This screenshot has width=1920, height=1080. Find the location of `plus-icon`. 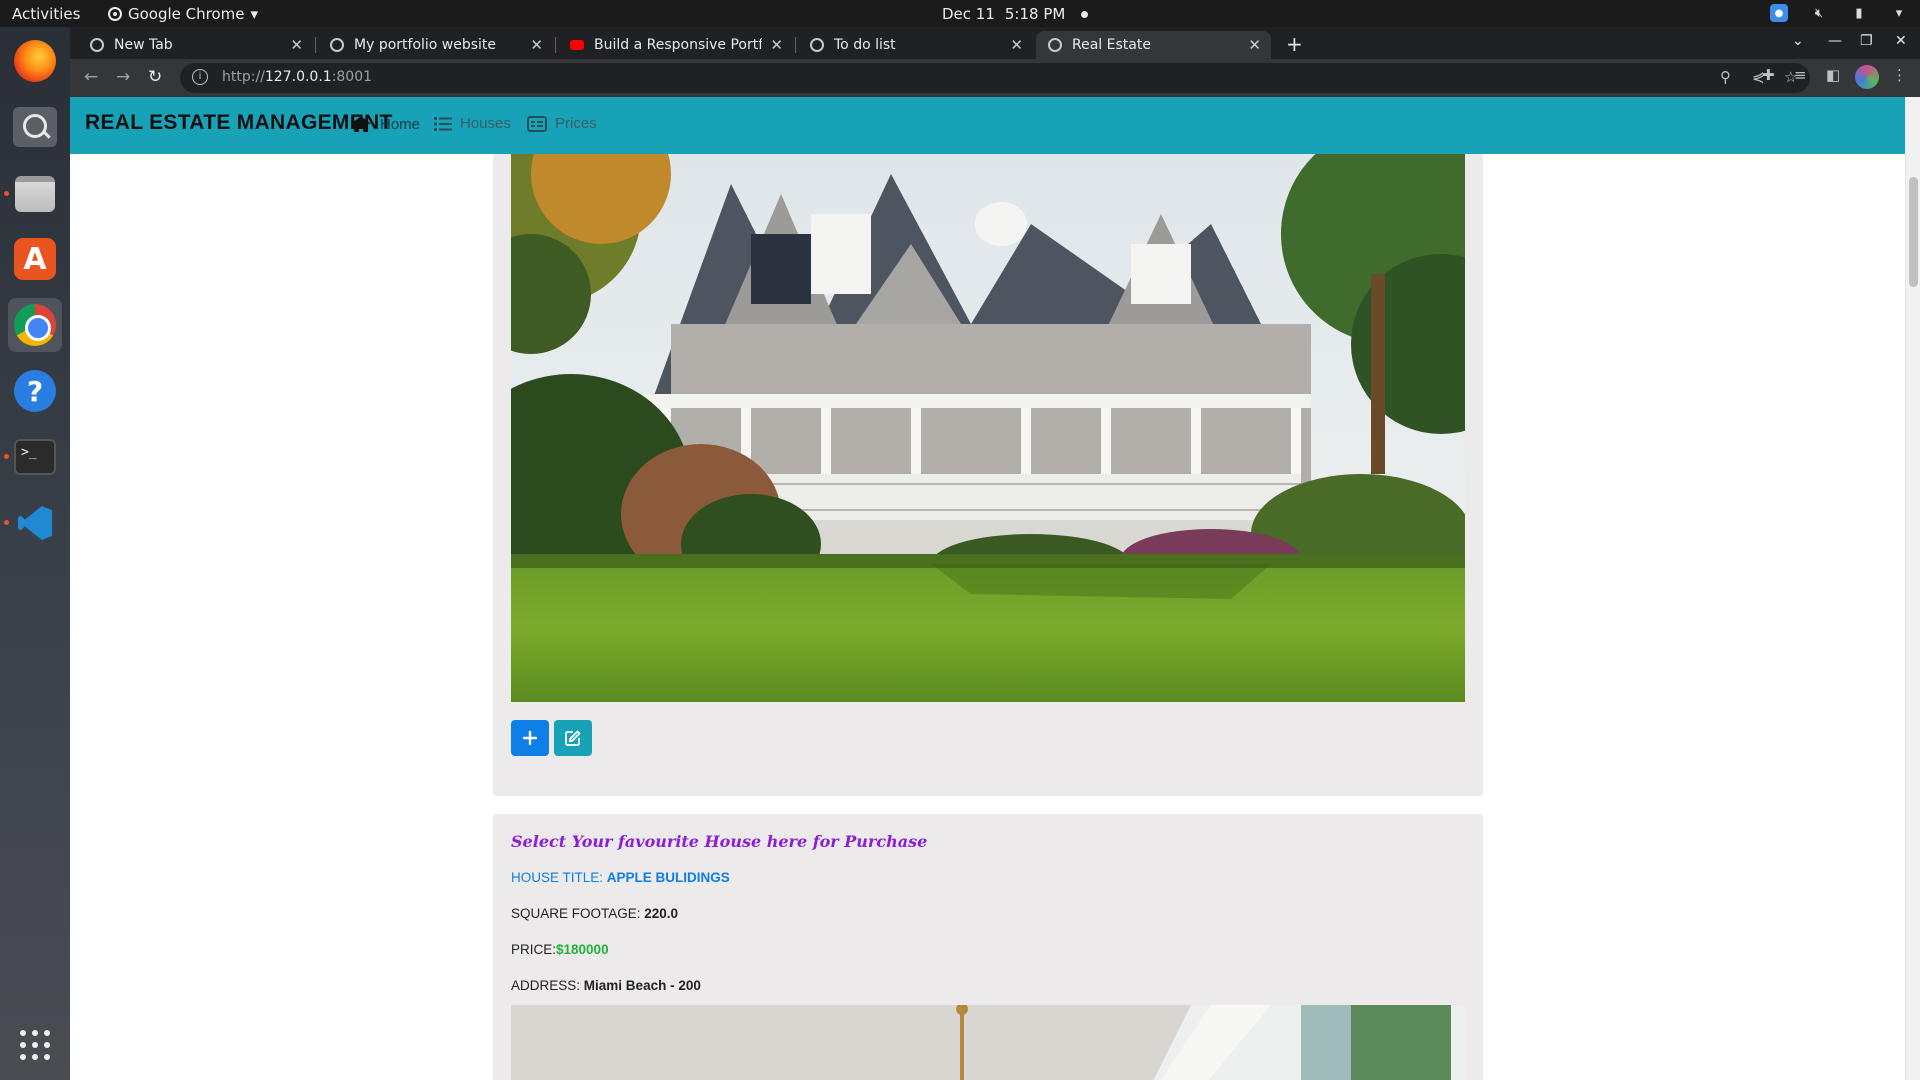

plus-icon is located at coordinates (530, 738).